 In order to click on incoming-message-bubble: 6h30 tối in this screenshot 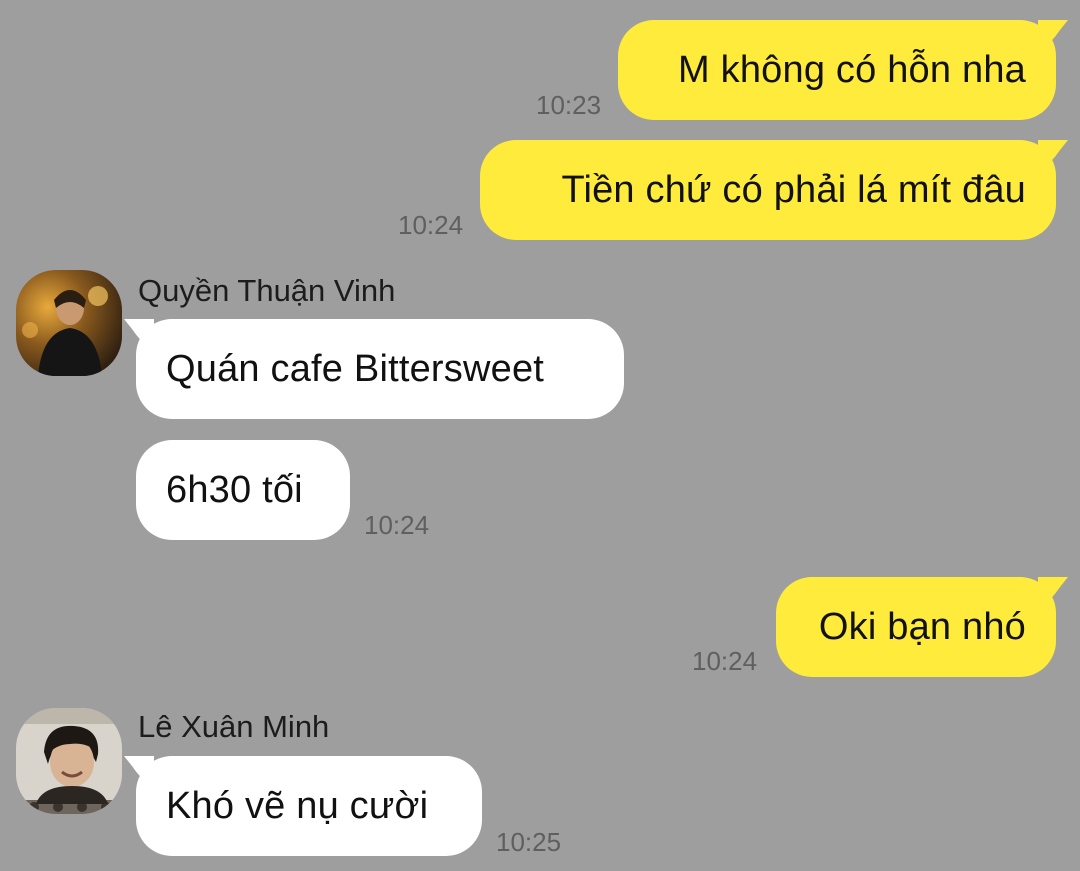, I will do `click(243, 490)`.